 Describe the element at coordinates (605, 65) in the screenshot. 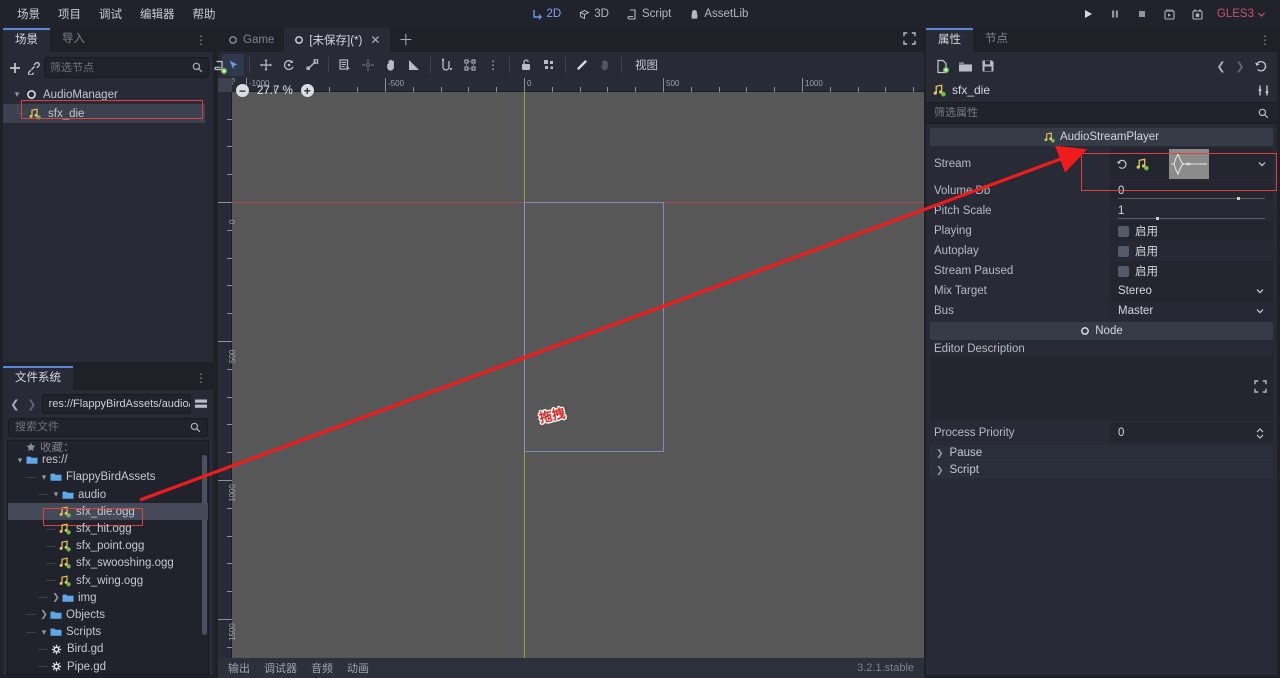

I see `edit-mask-button` at that location.